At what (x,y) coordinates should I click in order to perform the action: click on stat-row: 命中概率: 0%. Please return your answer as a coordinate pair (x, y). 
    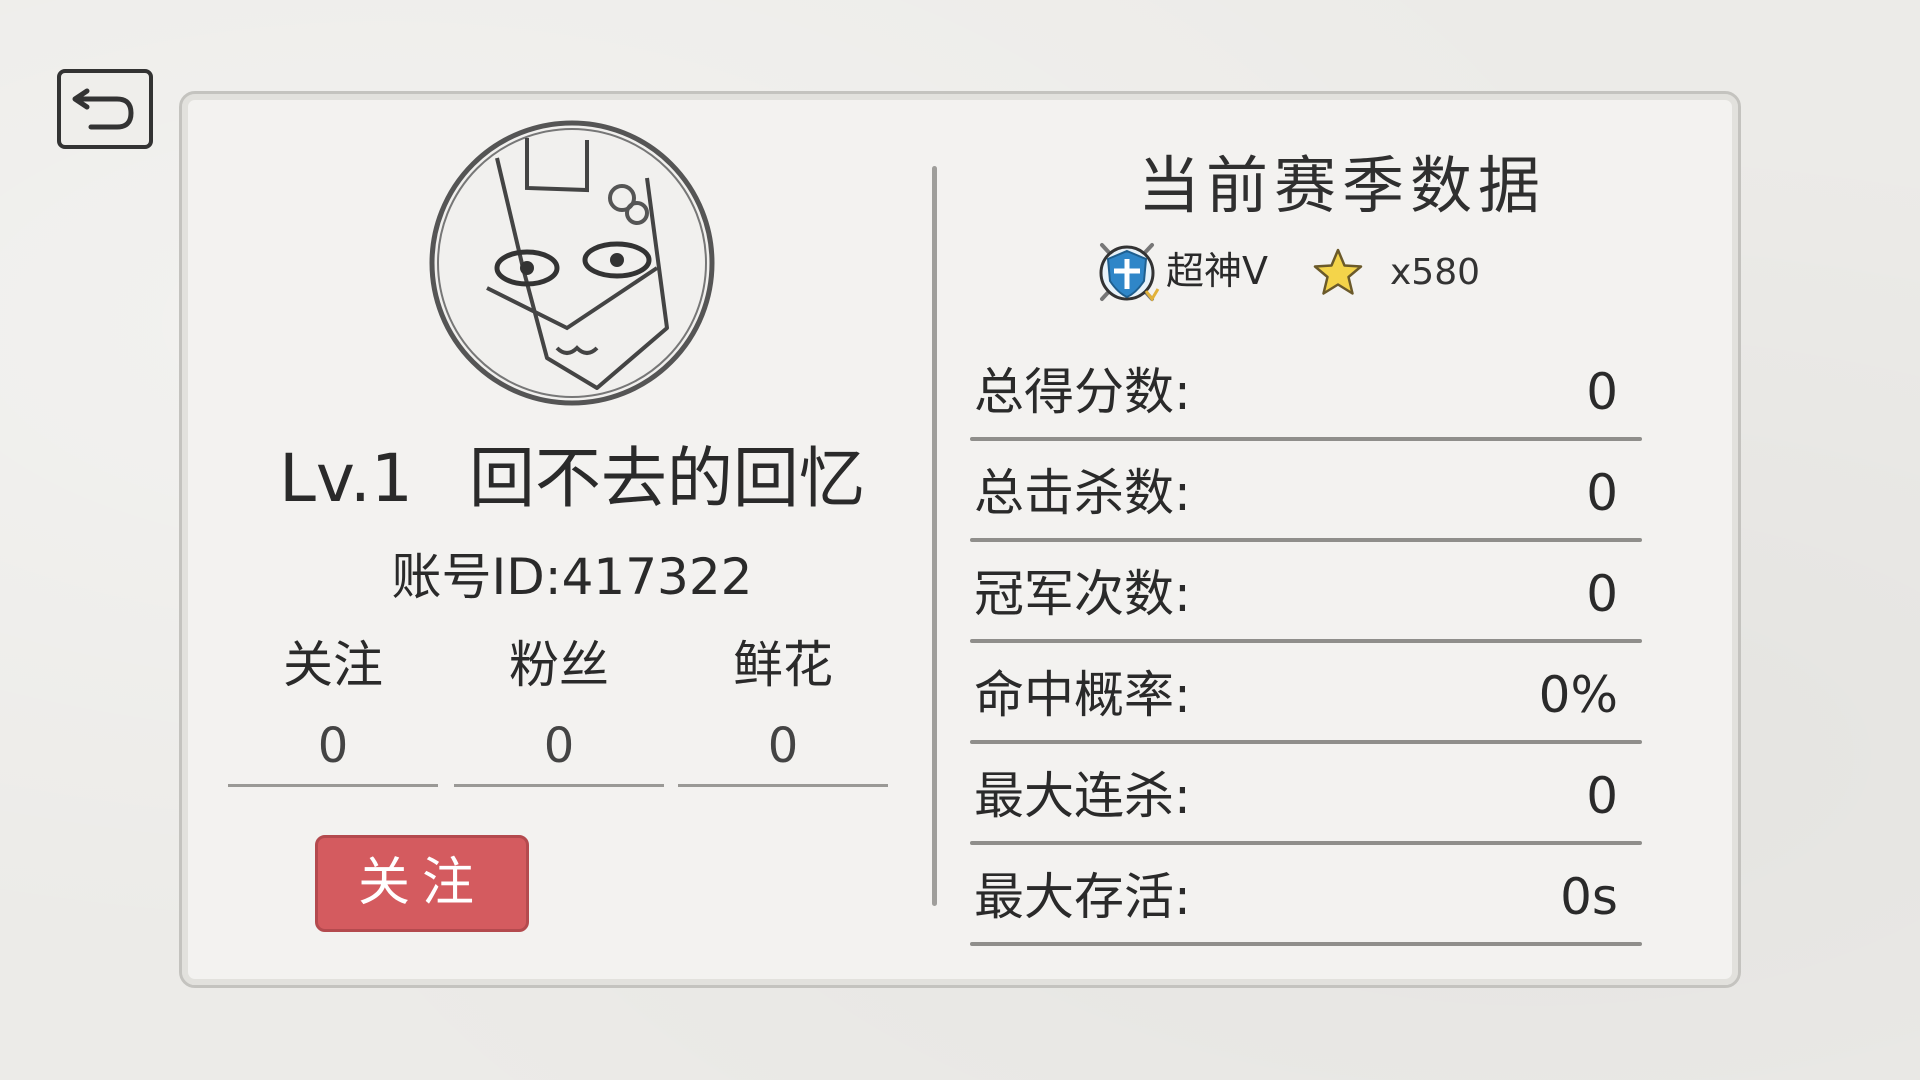
    Looking at the image, I should click on (1306, 697).